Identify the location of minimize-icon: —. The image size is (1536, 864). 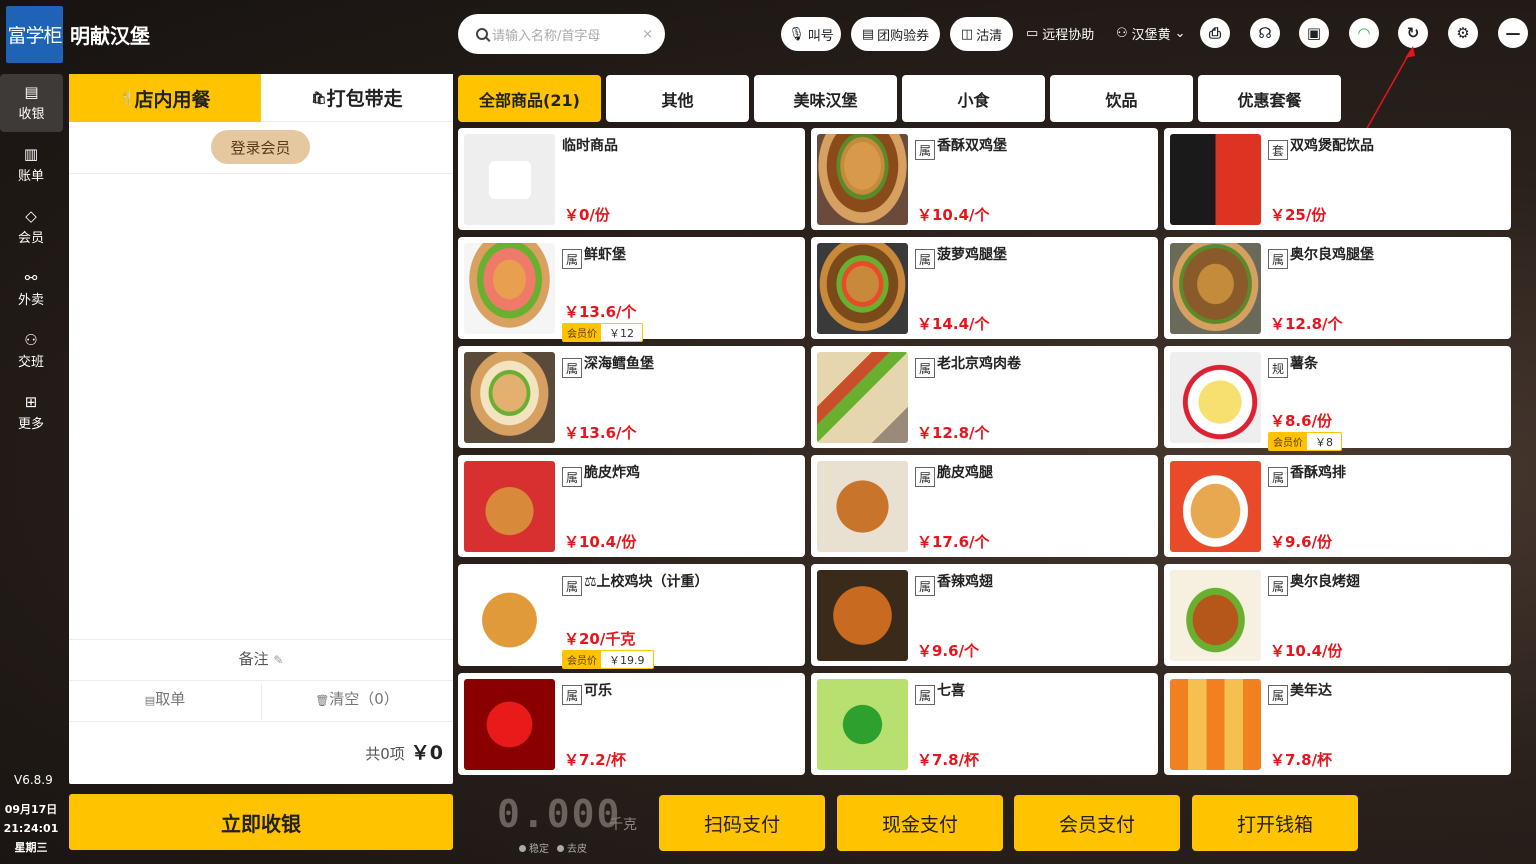
(1513, 33).